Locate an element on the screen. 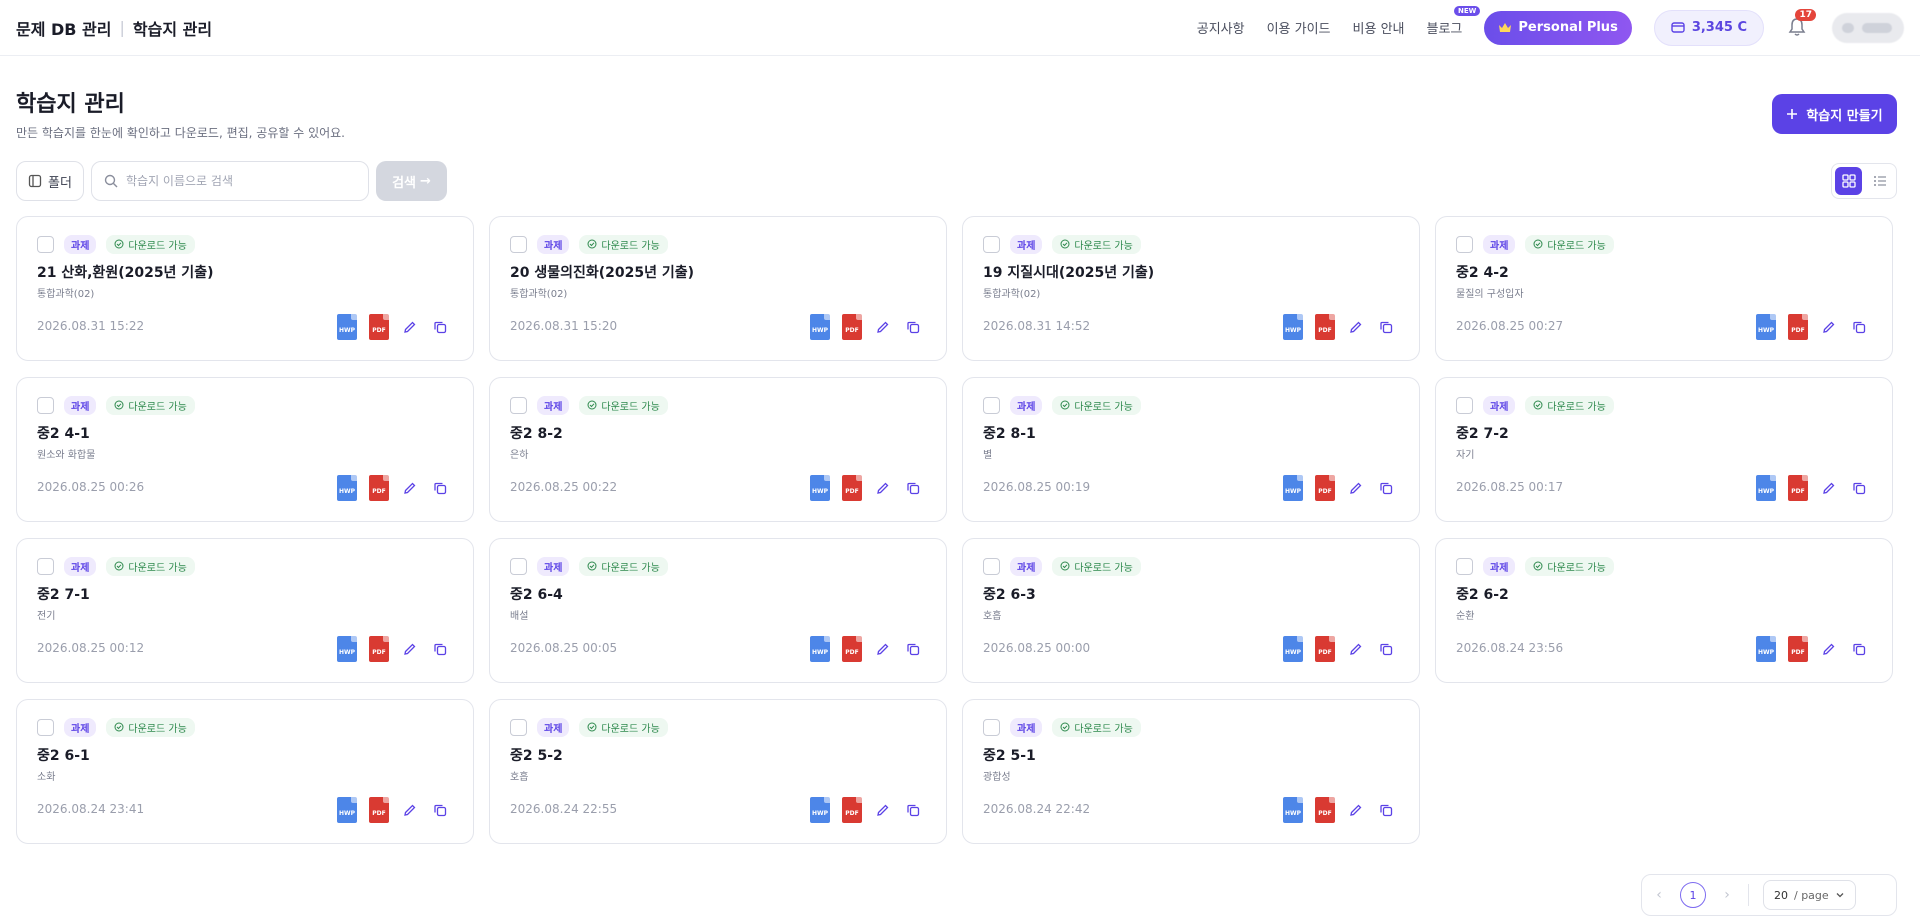  page-size-select: 20 / page is located at coordinates (1809, 895).